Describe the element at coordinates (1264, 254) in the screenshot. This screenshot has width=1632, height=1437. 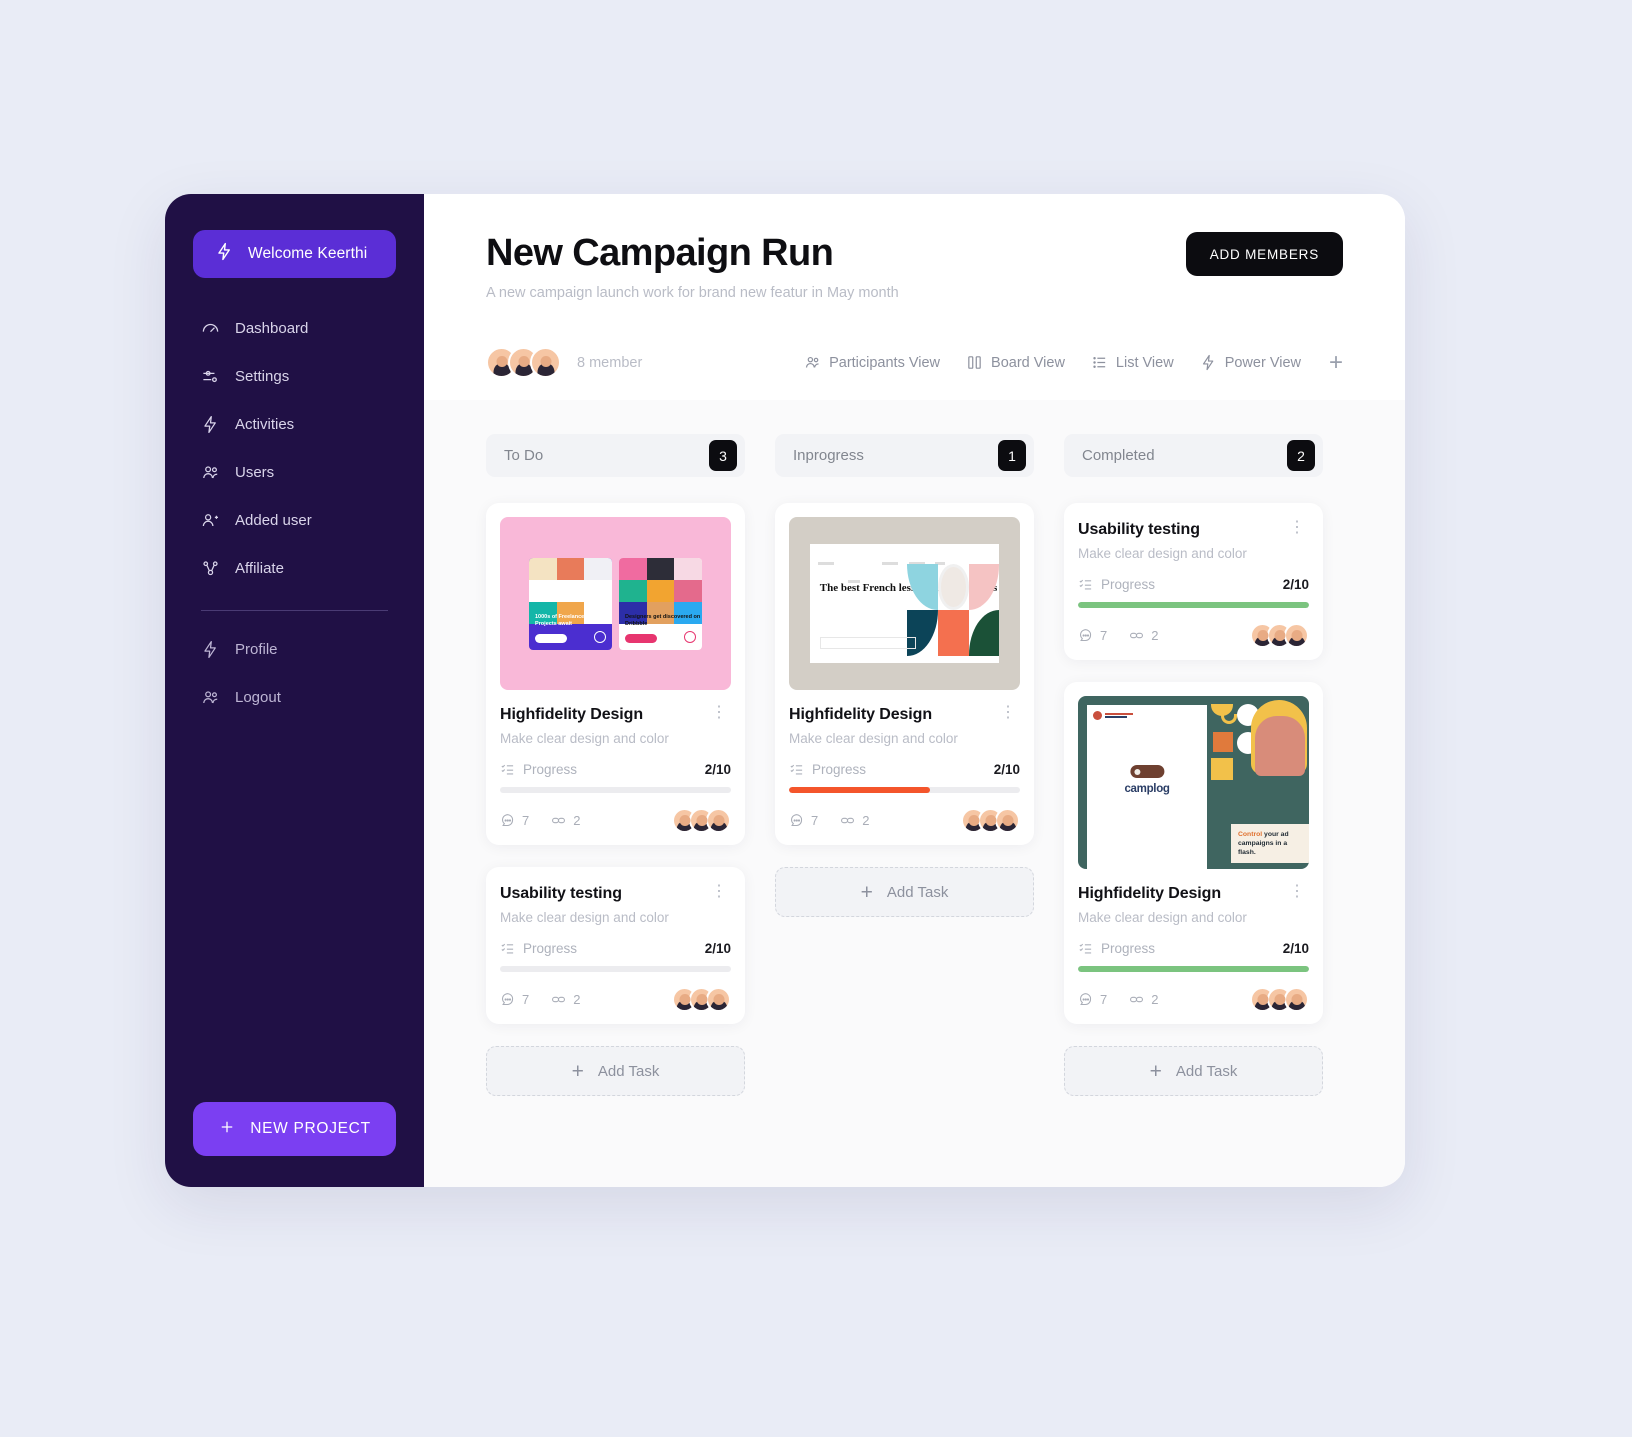
I see `add-members-button: ADD MEMBERS` at that location.